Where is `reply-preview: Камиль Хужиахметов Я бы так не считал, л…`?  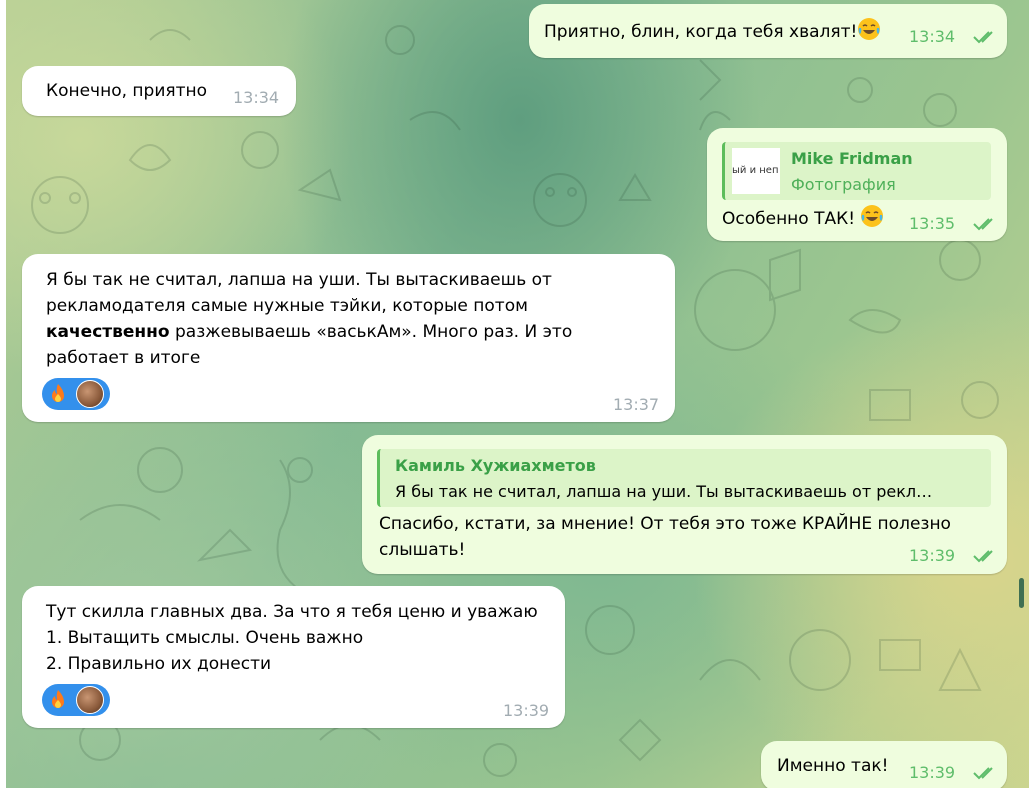 reply-preview: Камиль Хужиахметов Я бы так не считал, л… is located at coordinates (684, 478).